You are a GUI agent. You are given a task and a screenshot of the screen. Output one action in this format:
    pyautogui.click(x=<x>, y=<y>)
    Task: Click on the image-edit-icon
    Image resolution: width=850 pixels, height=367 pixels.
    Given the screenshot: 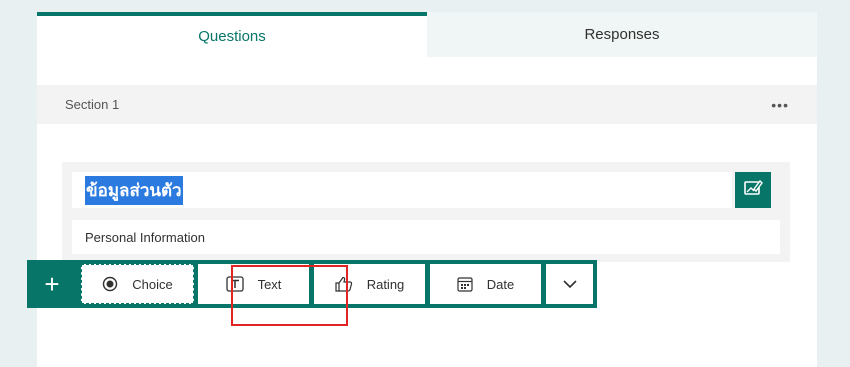 What is the action you would take?
    pyautogui.click(x=753, y=190)
    